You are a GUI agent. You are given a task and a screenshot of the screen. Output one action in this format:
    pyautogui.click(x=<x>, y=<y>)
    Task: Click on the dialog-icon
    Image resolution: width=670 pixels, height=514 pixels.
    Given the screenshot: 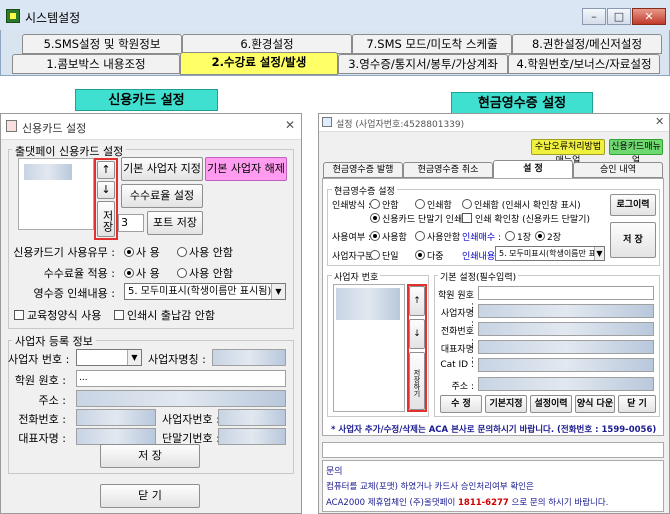 What is the action you would take?
    pyautogui.click(x=11, y=126)
    